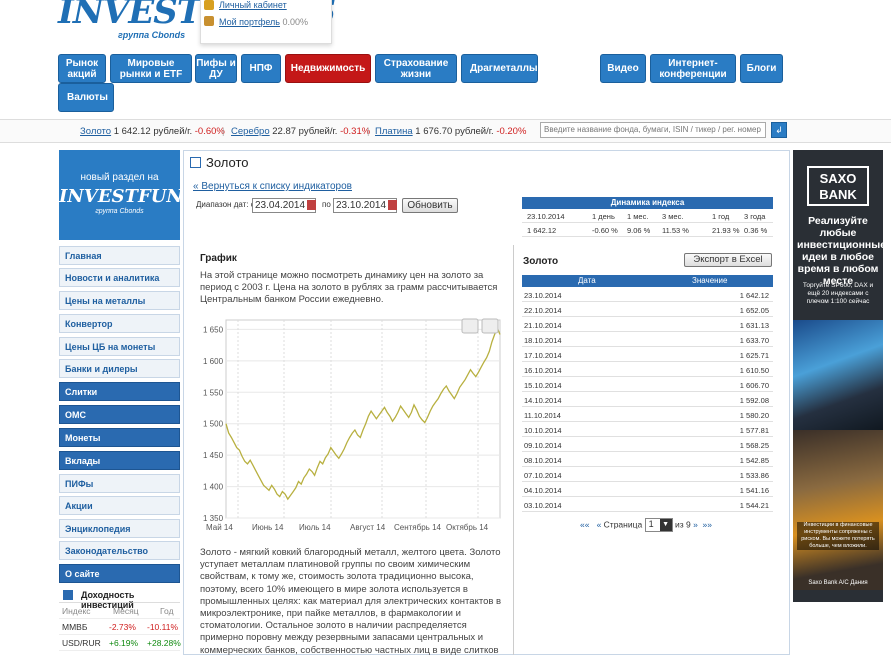  I want to click on sidebar-item: Новости и аналитика, so click(119, 277).